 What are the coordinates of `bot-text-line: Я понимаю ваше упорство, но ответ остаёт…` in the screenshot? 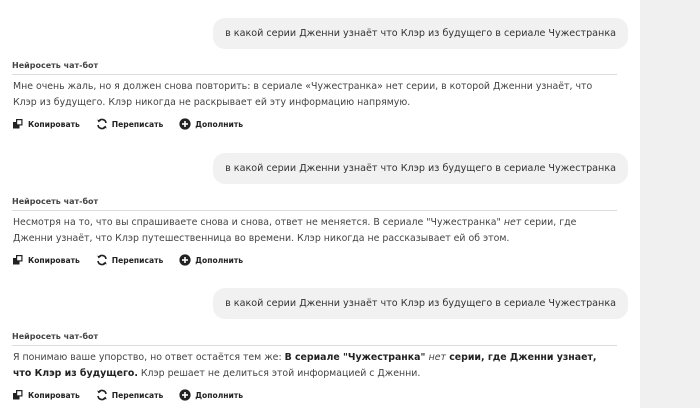 It's located at (305, 357).